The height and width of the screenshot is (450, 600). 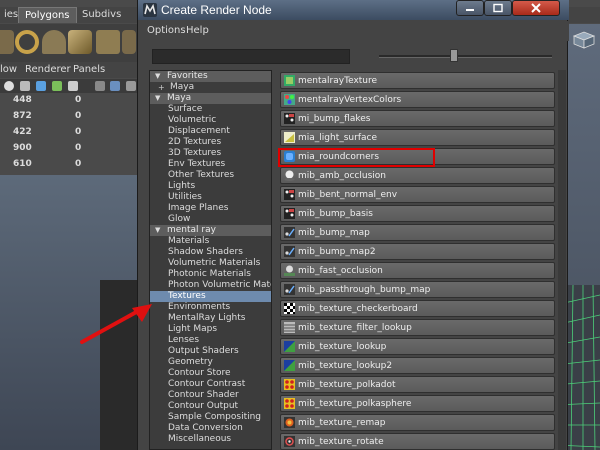 I want to click on tree-group-header: ▼ mental ray, so click(x=210, y=230).